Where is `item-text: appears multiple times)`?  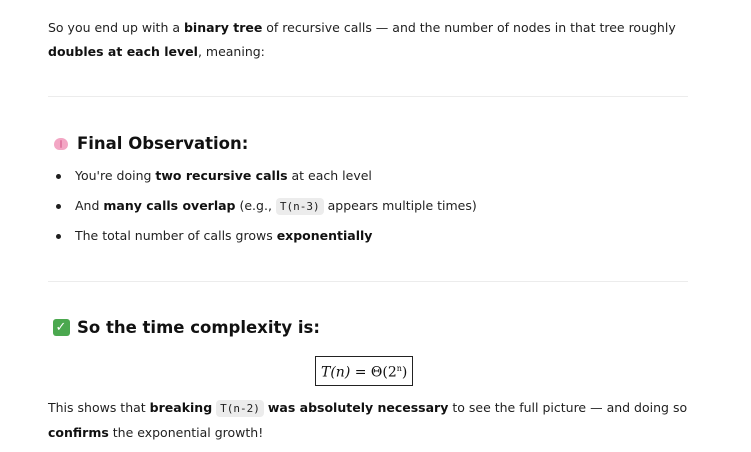 item-text: appears multiple times) is located at coordinates (400, 205).